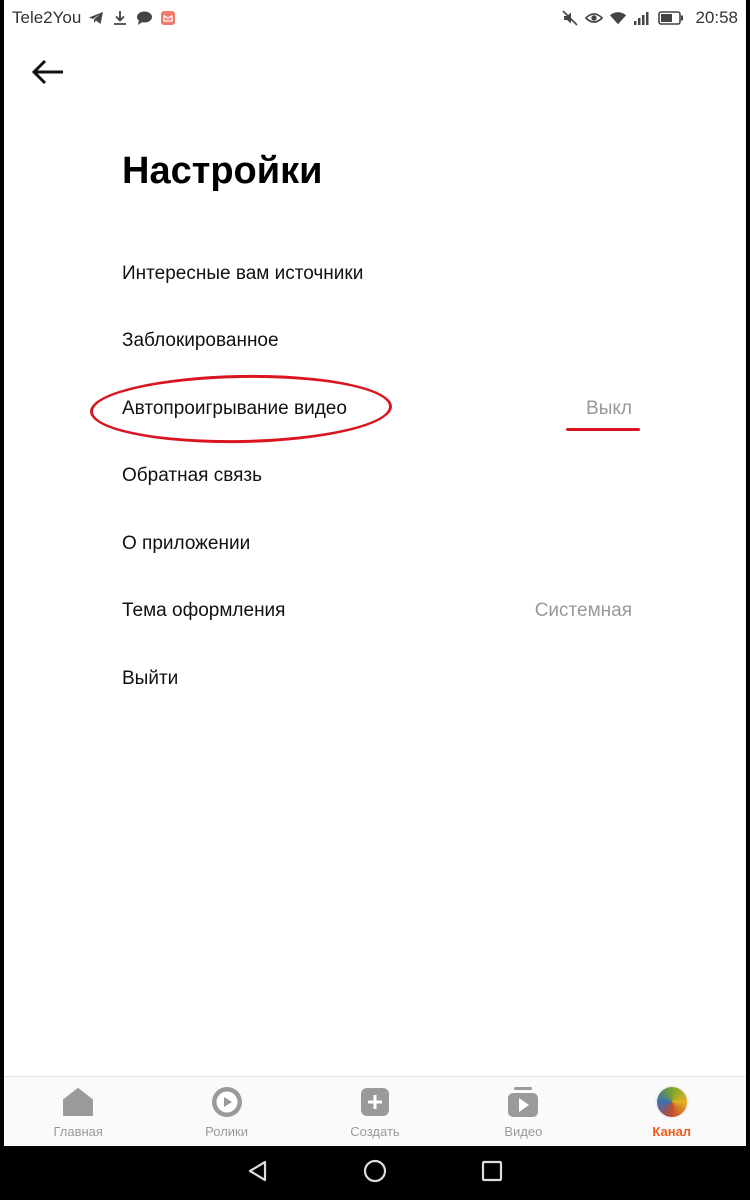 Image resolution: width=750 pixels, height=1200 pixels. I want to click on theme-value: Системная, so click(583, 611).